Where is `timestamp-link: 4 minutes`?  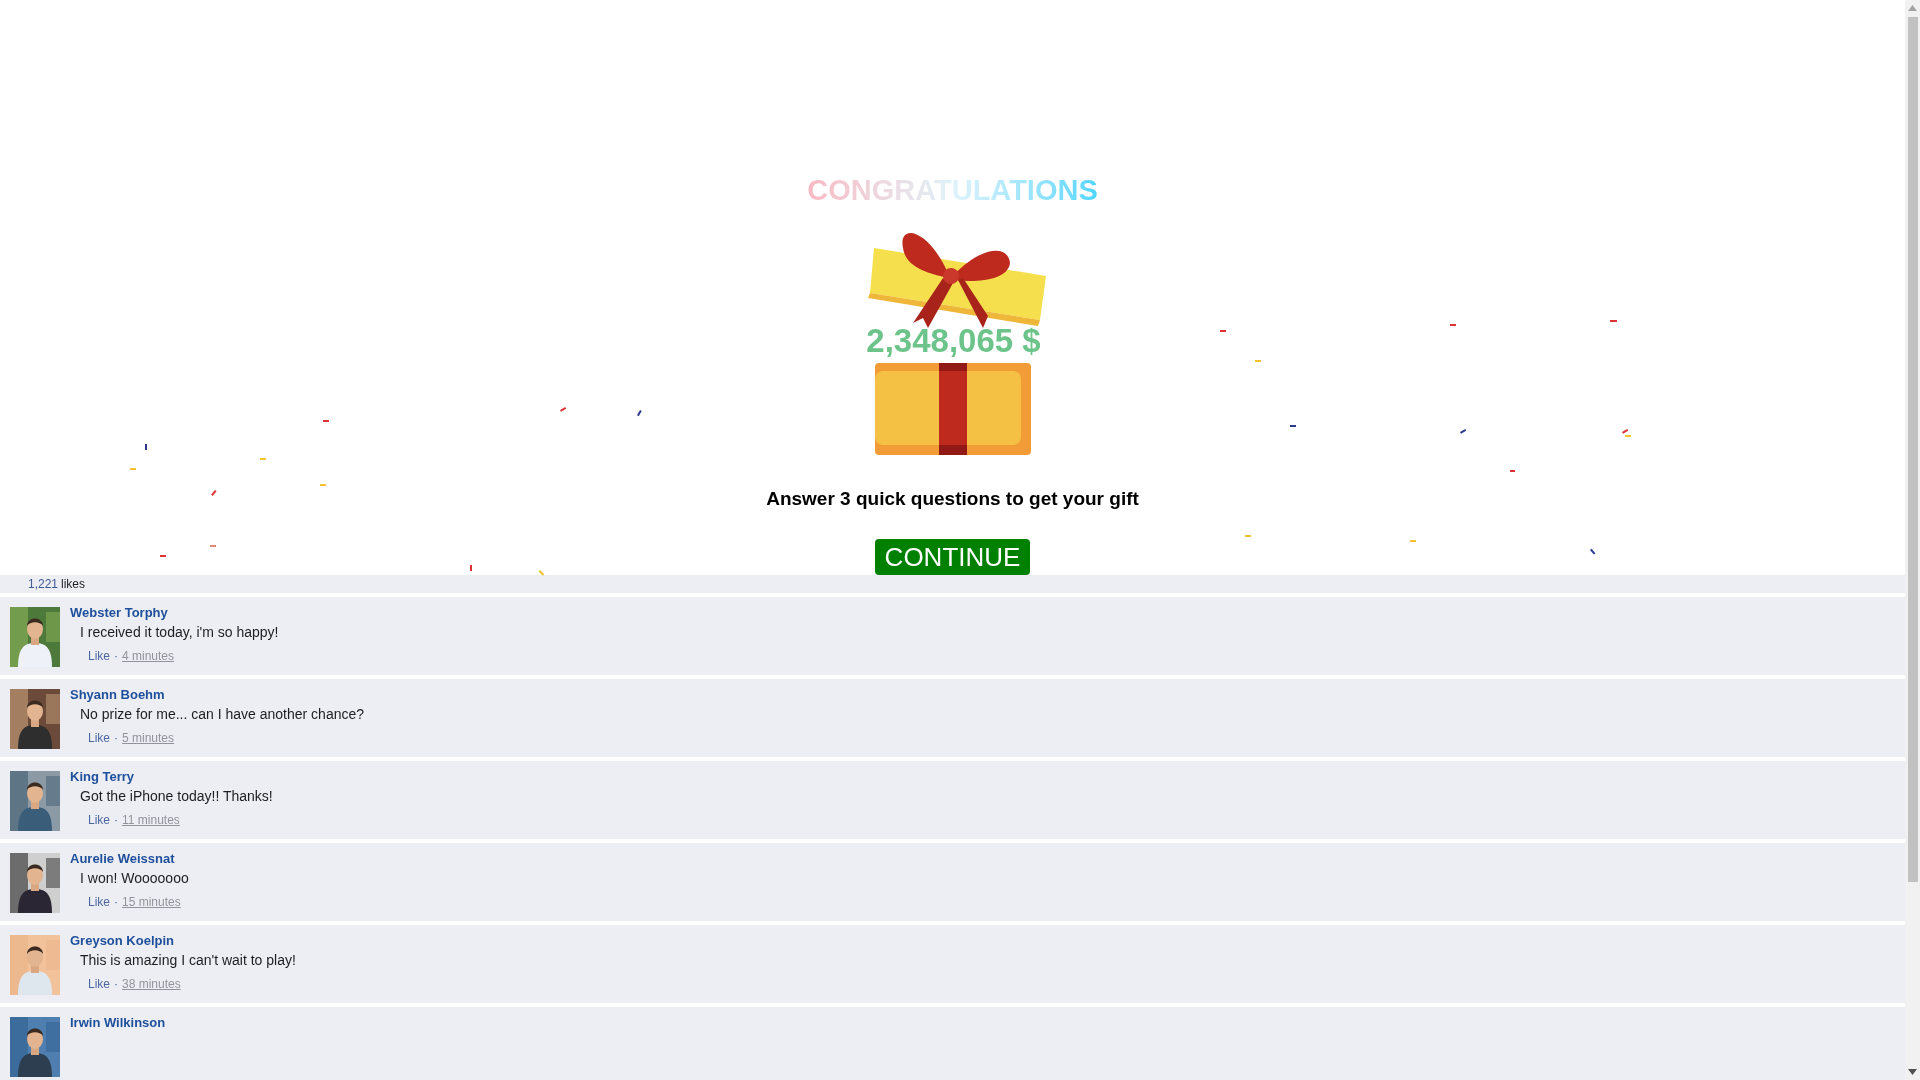 timestamp-link: 4 minutes is located at coordinates (148, 655).